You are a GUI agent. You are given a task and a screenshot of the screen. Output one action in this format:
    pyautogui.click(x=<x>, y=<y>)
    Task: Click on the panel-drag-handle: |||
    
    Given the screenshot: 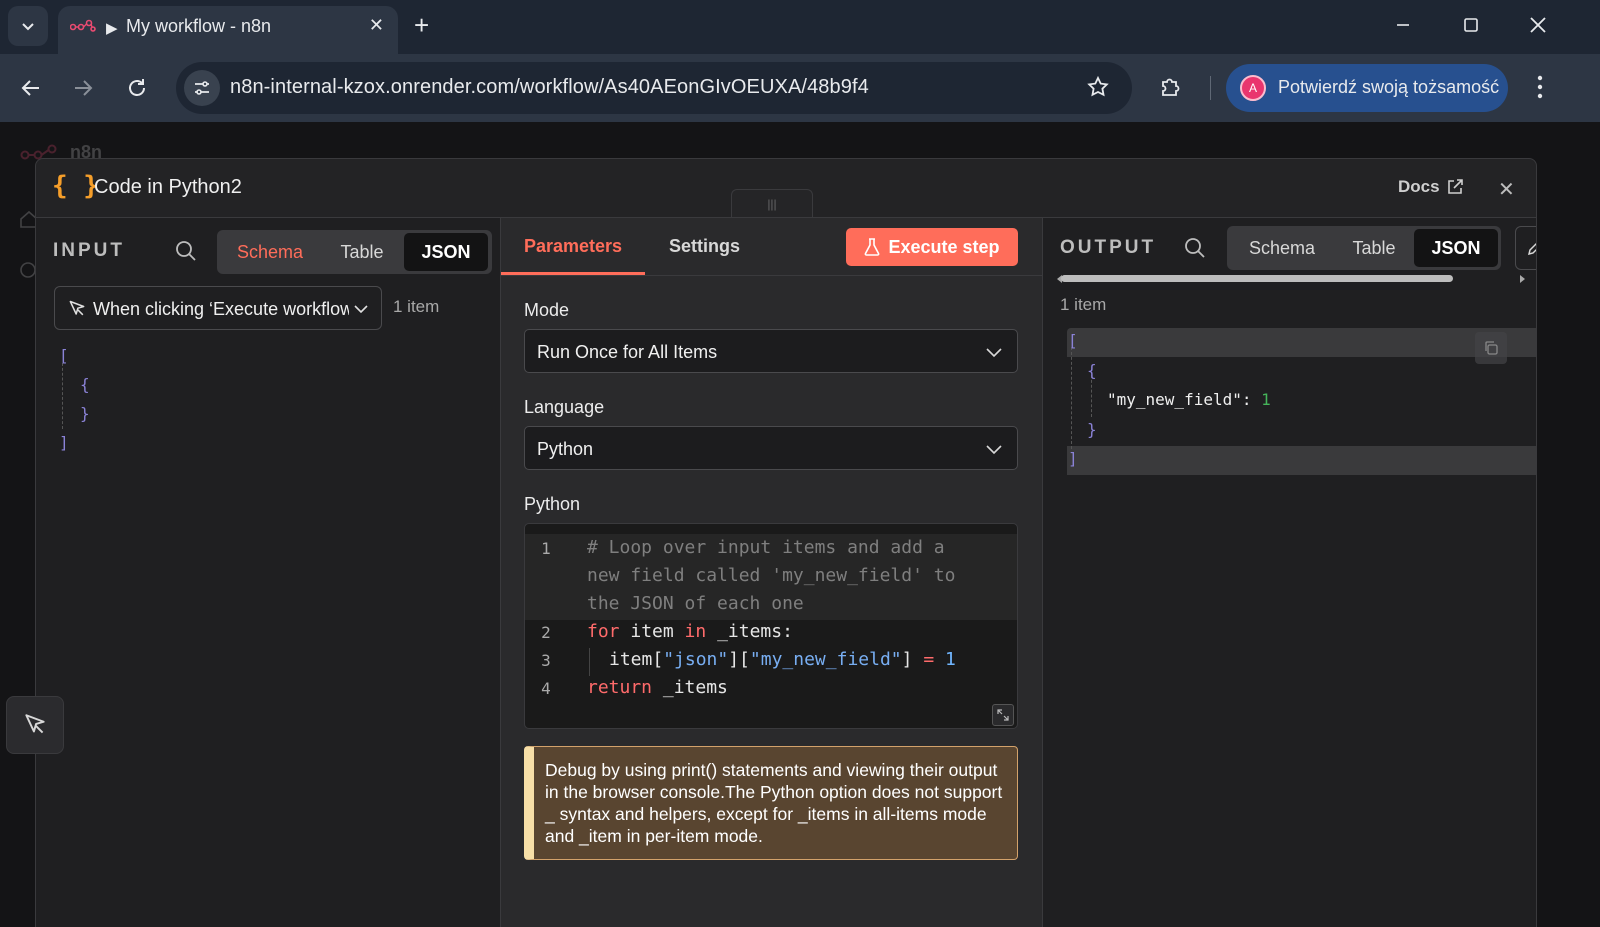 What is the action you would take?
    pyautogui.click(x=772, y=203)
    